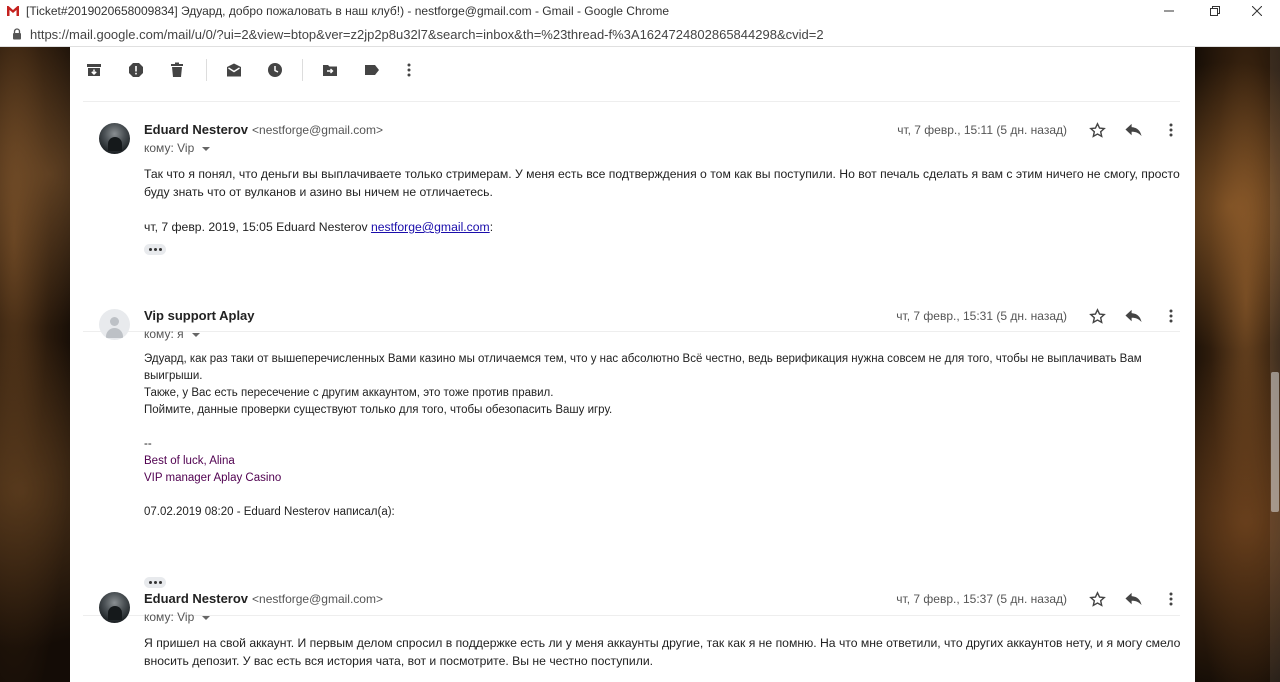 This screenshot has height=682, width=1280. Describe the element at coordinates (164, 334) in the screenshot. I see `recipient-label: кому: я` at that location.